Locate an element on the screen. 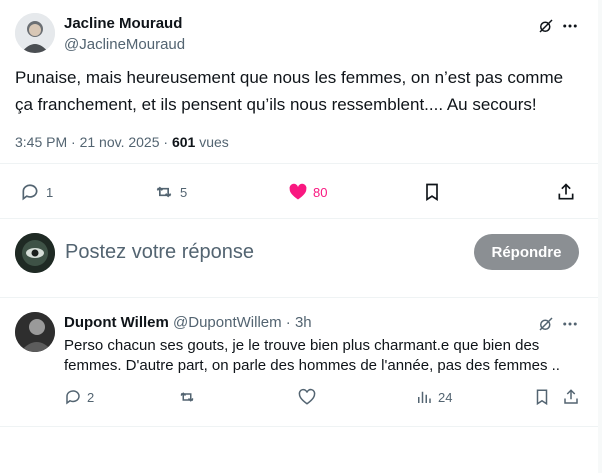 The height and width of the screenshot is (473, 602). reply-author-name: Dupont Willem is located at coordinates (116, 322).